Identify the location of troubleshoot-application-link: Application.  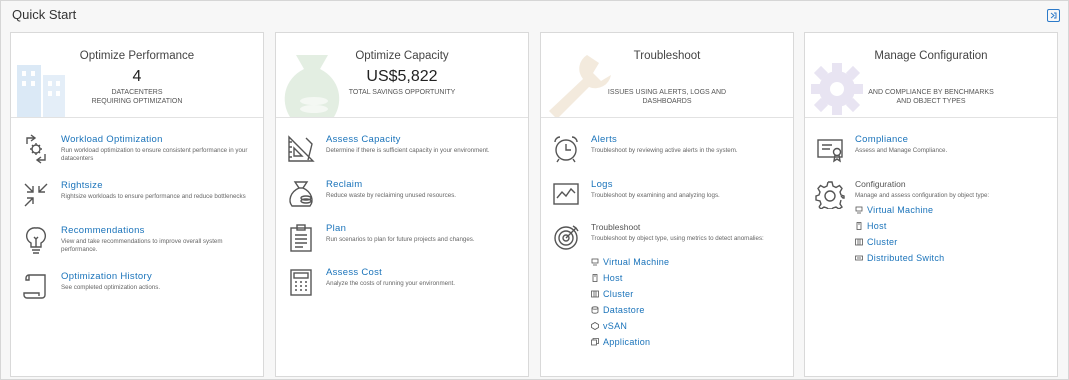
(620, 342).